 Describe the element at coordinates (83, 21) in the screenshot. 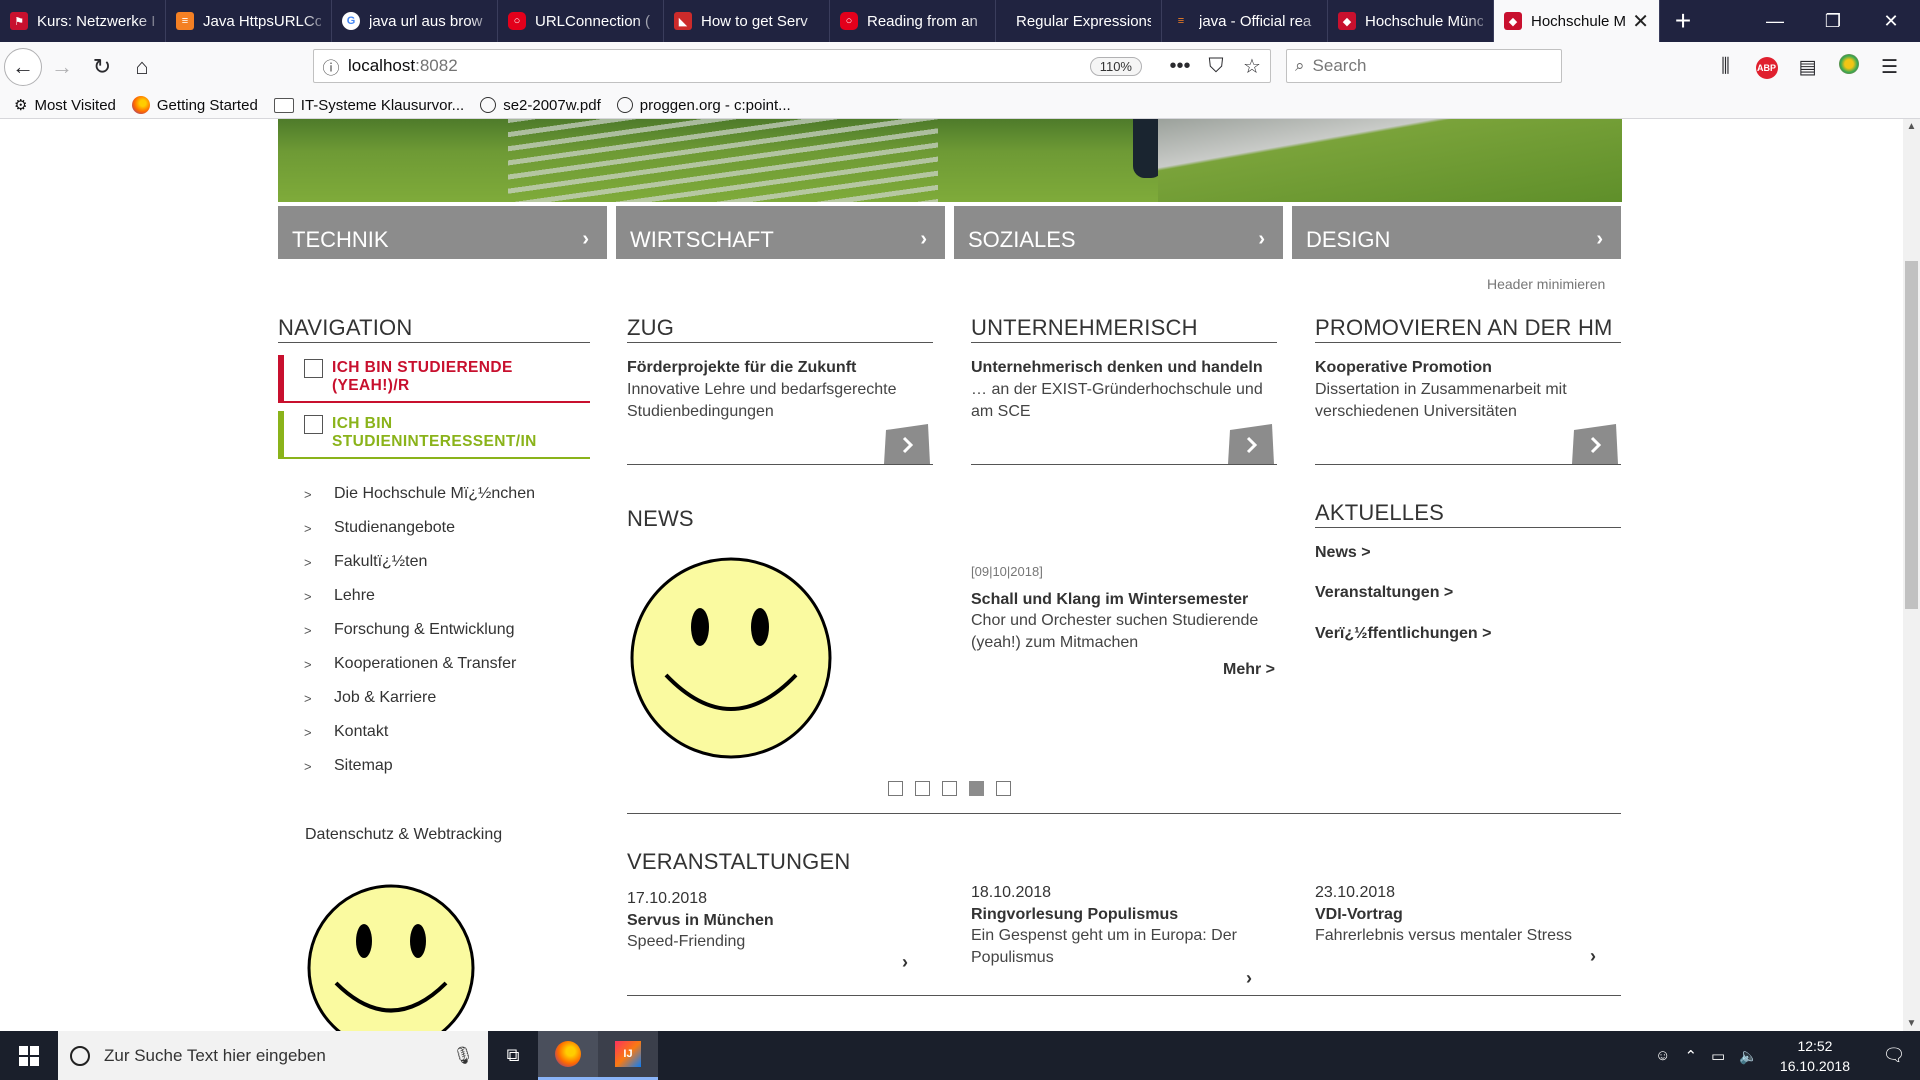

I see `tab-0: ⚑ Kurs: Netzwerke I` at that location.